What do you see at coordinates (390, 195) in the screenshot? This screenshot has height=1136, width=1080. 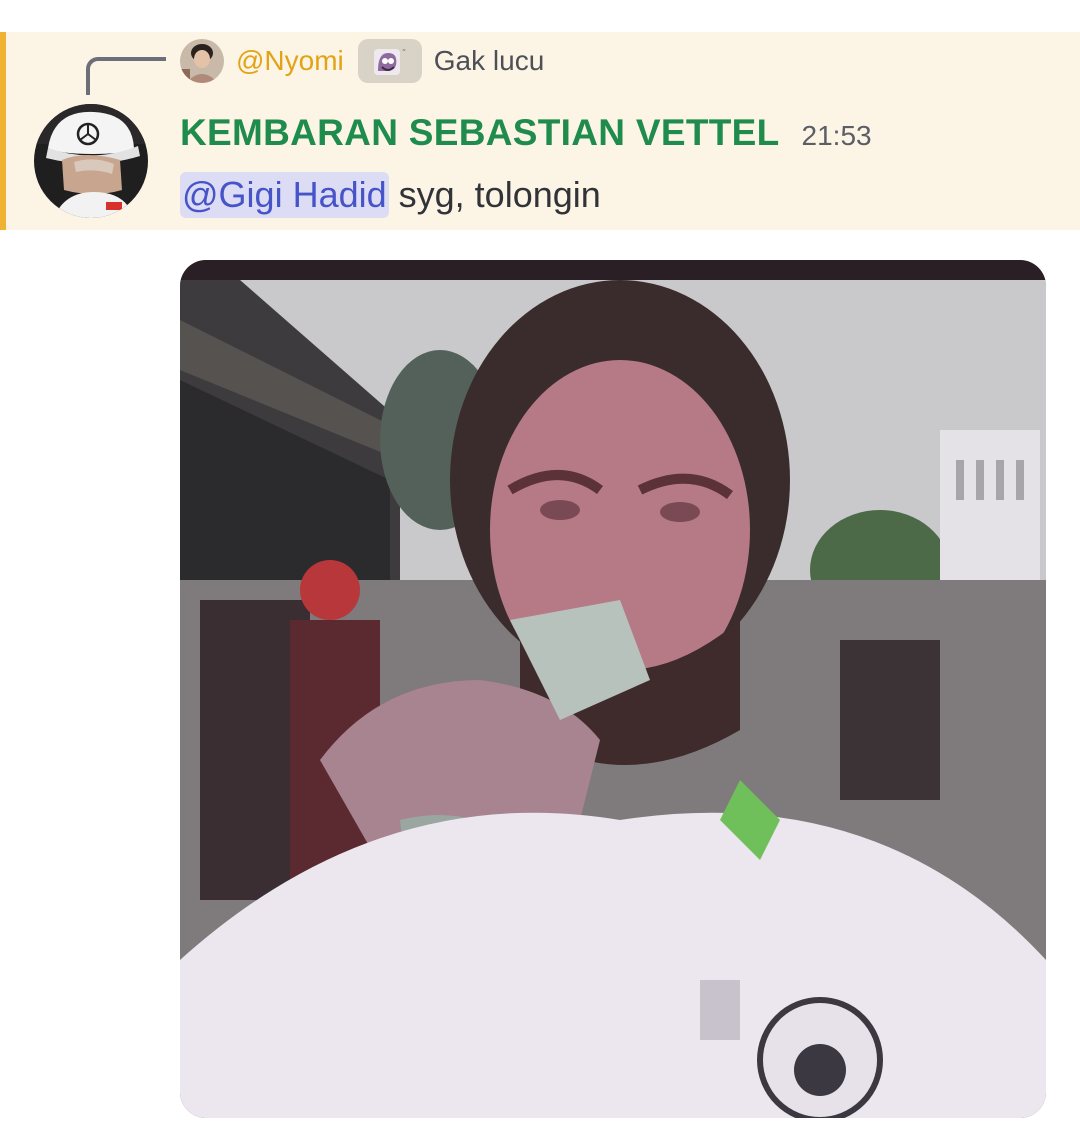 I see `message-content: @Gigi Hadid syg, tolongin` at bounding box center [390, 195].